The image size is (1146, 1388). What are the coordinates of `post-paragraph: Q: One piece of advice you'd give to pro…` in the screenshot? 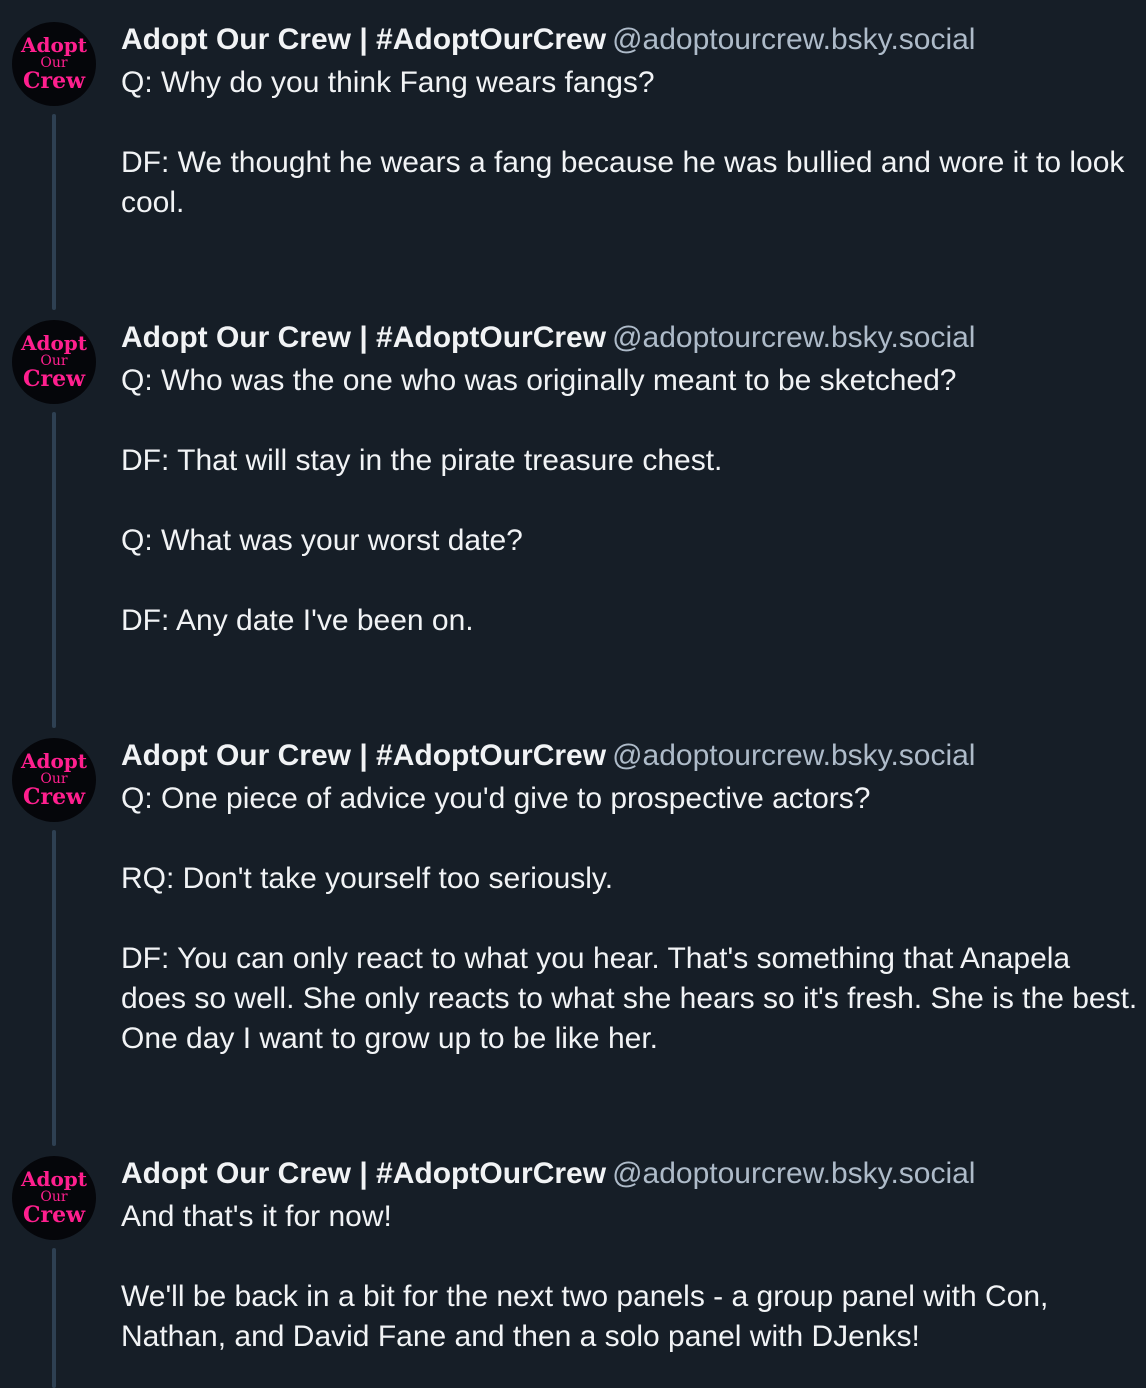 It's located at (496, 798).